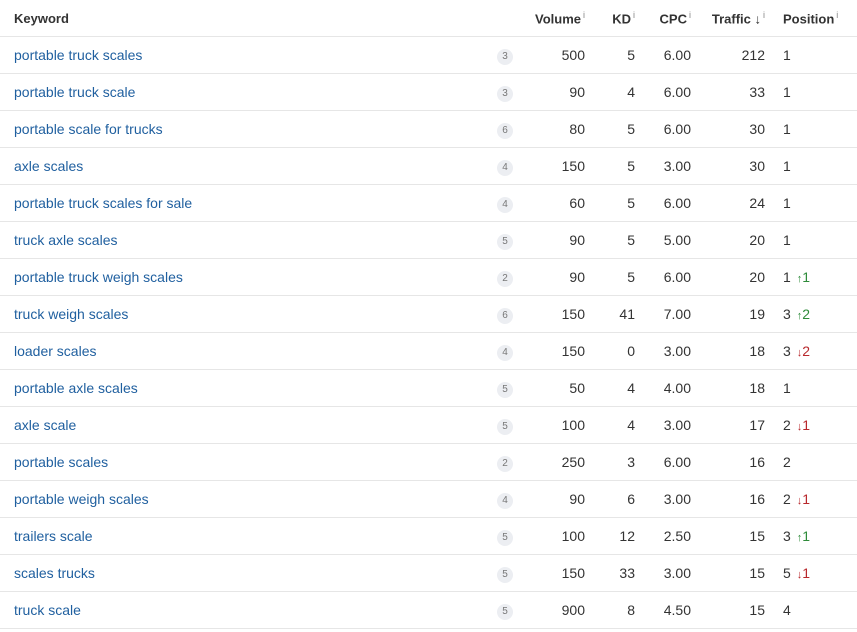  What do you see at coordinates (71, 314) in the screenshot?
I see `keyword-link: truck weigh scales` at bounding box center [71, 314].